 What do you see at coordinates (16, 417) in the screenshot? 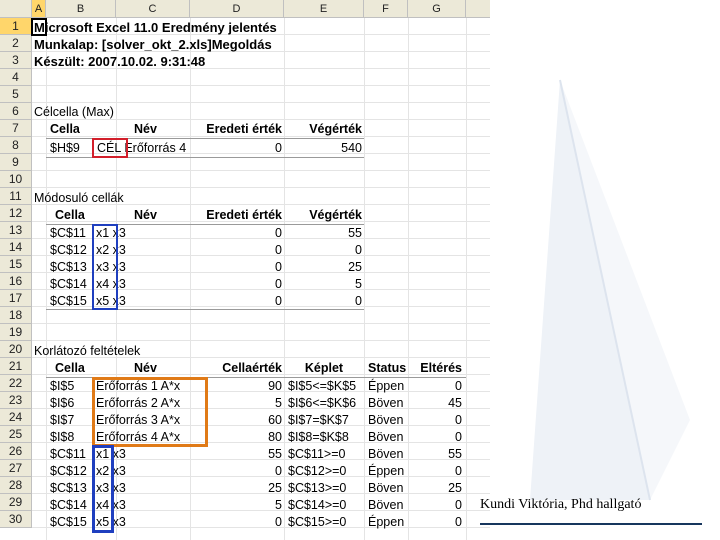
I see `row-header: 24` at bounding box center [16, 417].